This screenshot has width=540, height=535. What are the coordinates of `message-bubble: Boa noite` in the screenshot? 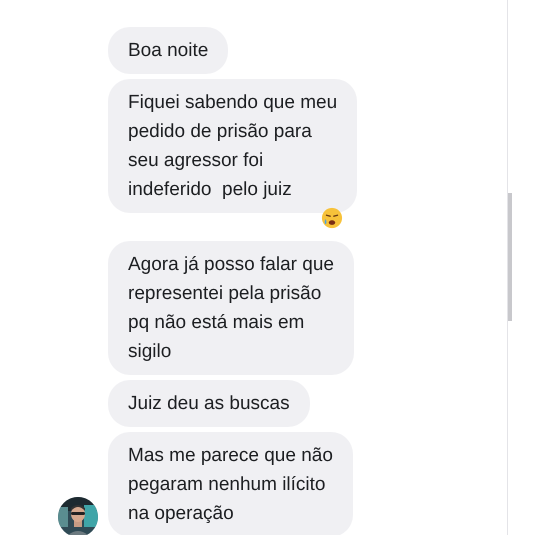 It's located at (168, 50).